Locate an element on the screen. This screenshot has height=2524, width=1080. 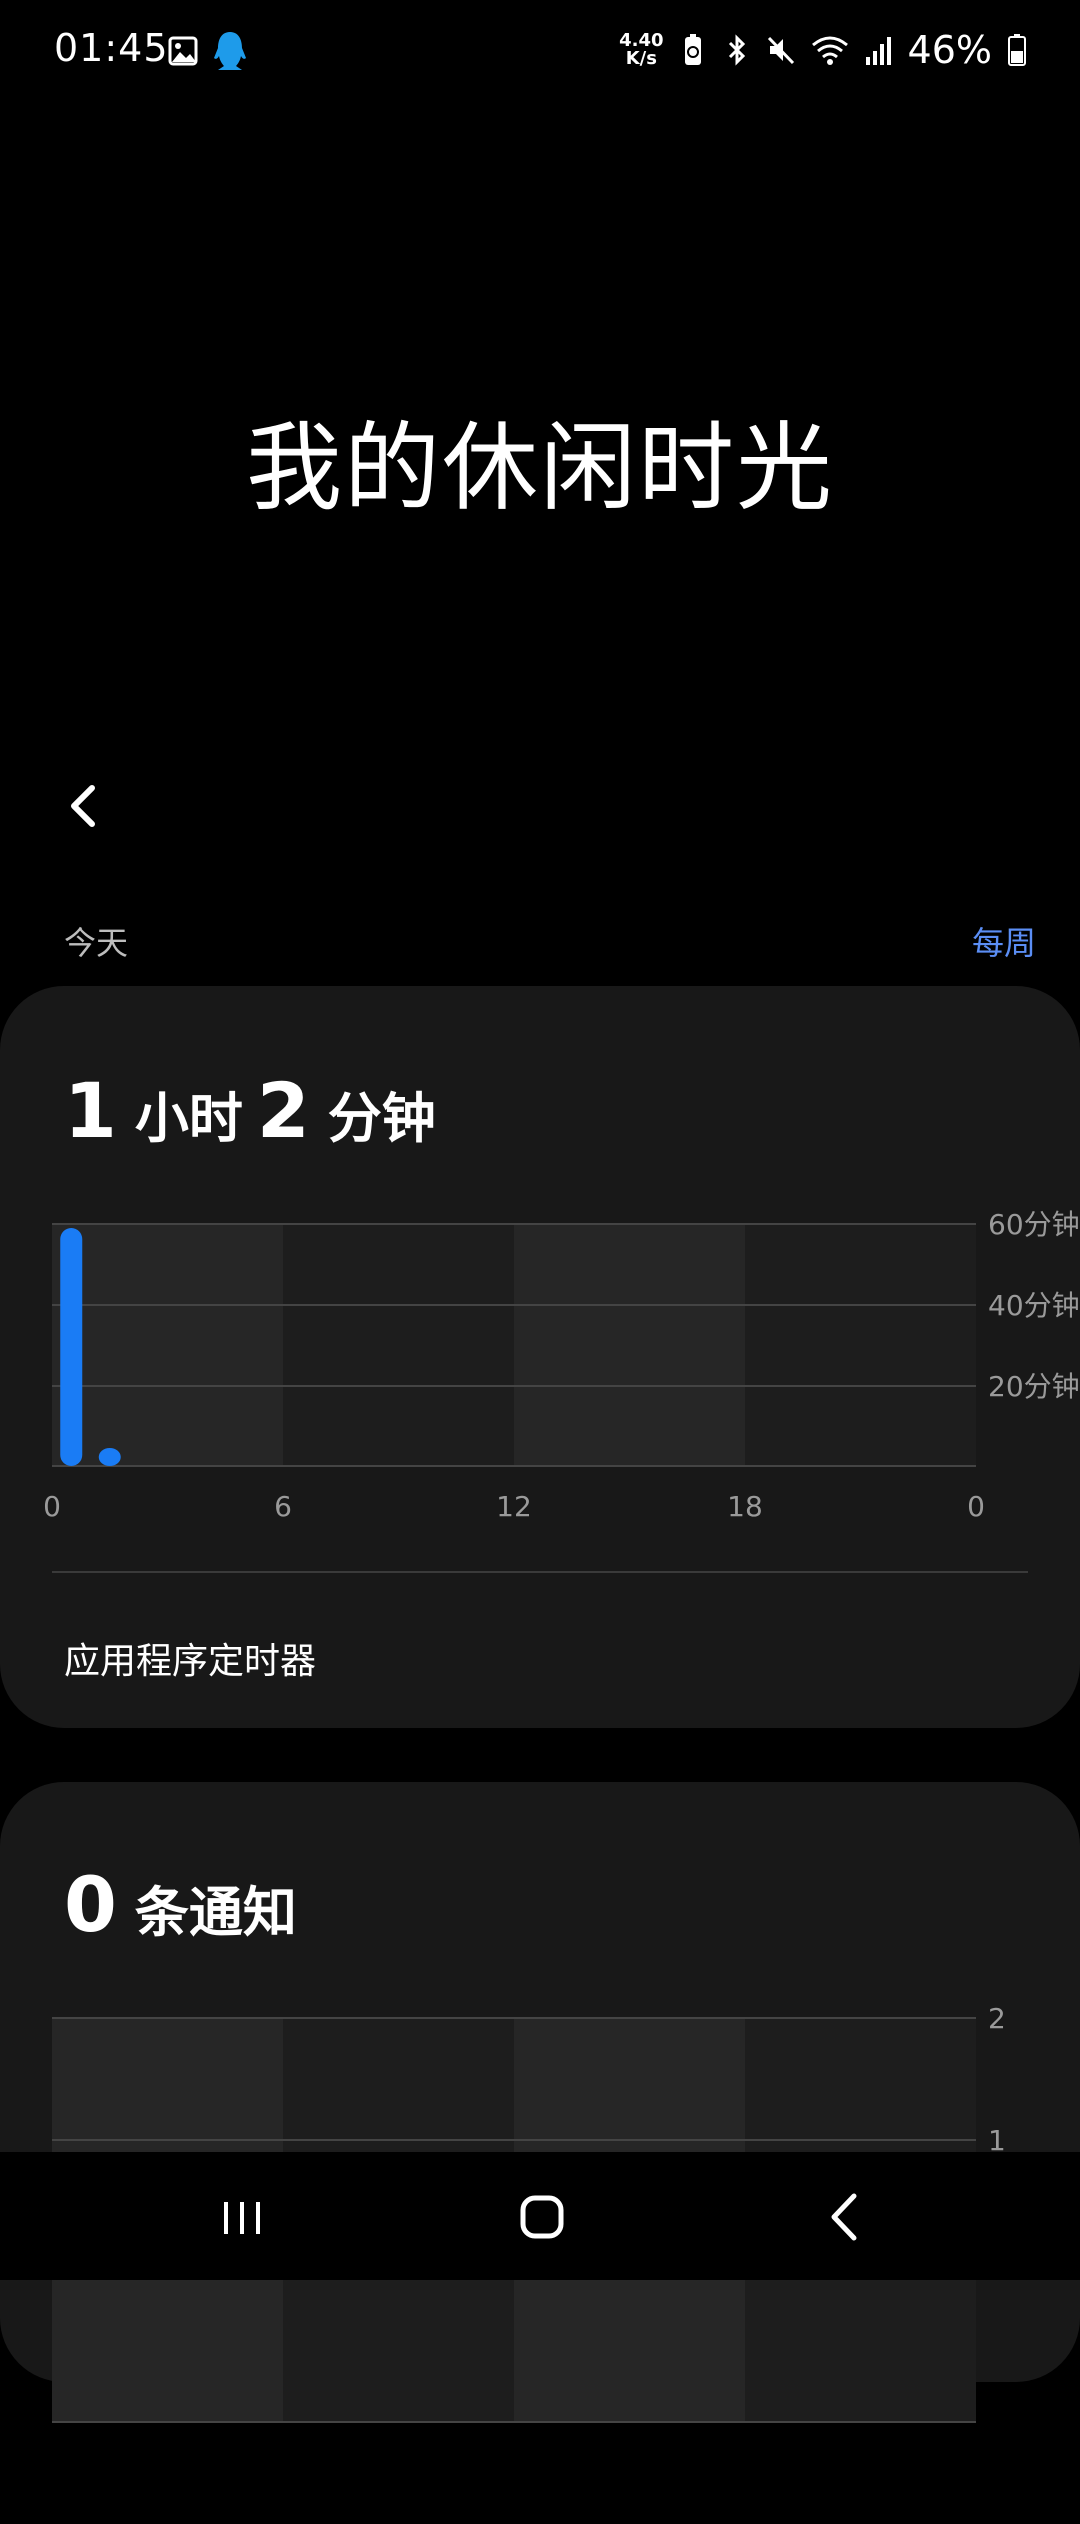
period-label-today: 今天 is located at coordinates (96, 943).